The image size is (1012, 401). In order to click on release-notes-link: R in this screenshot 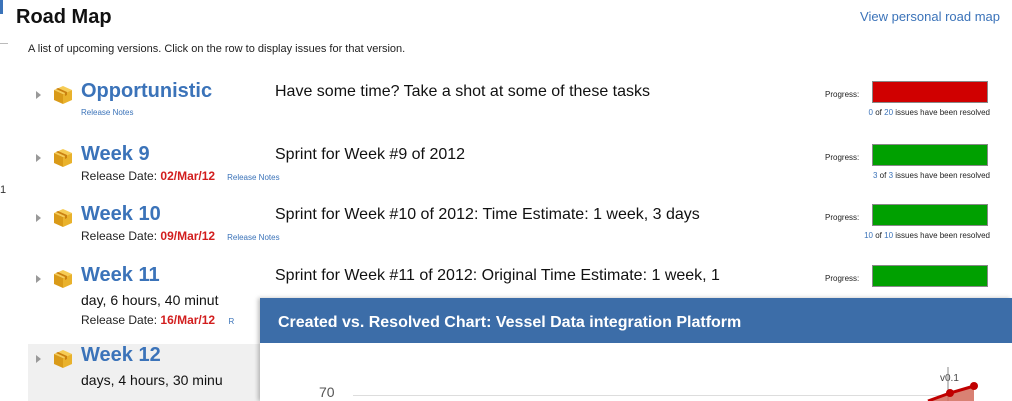, I will do `click(231, 321)`.